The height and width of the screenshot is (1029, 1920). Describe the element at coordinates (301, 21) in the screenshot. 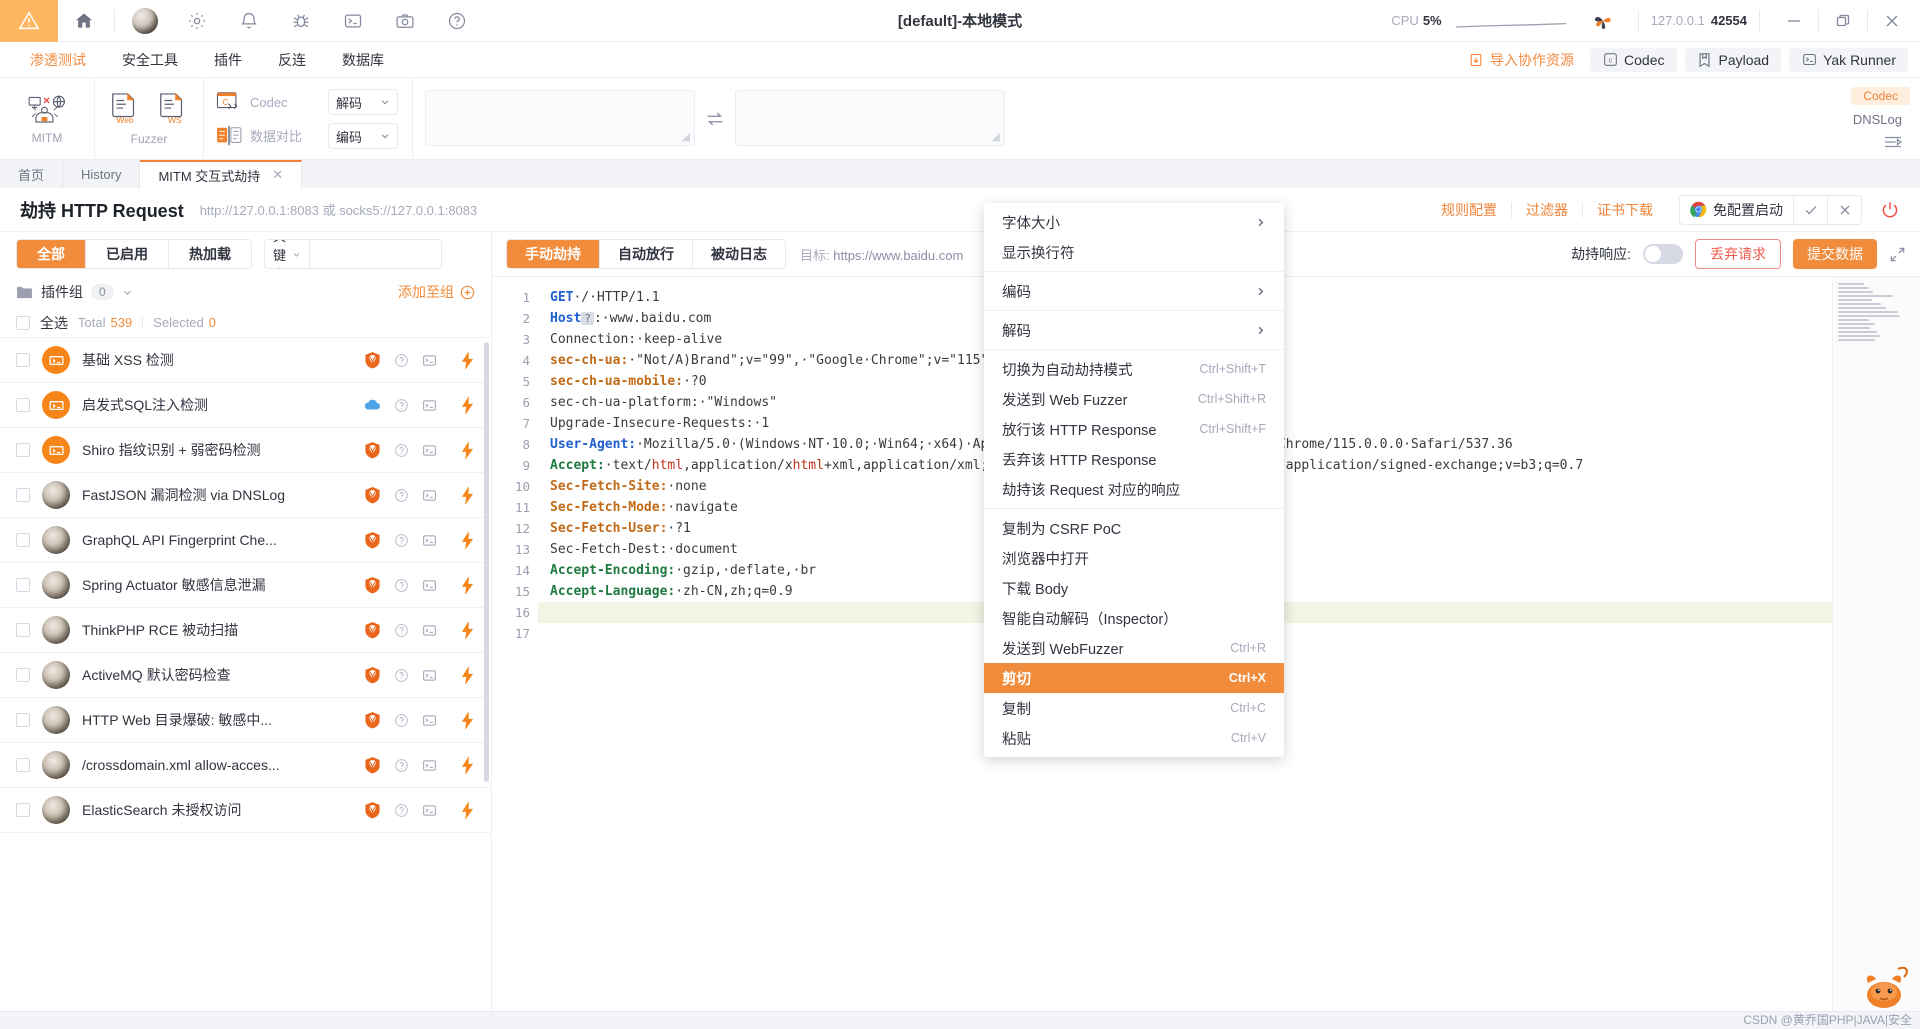

I see `bug-icon` at that location.